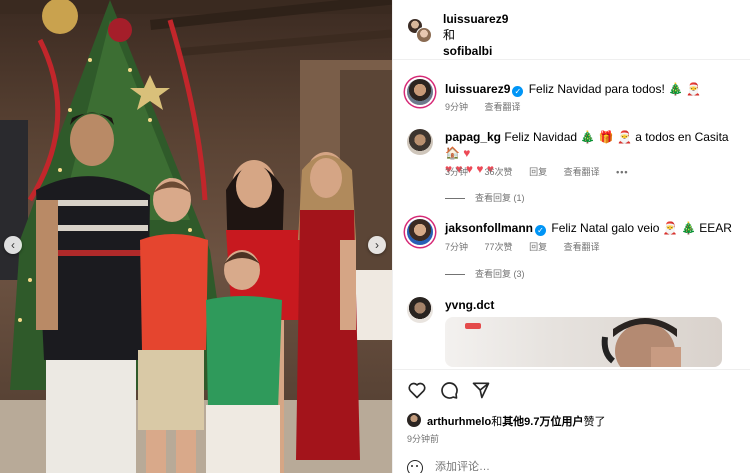 The image size is (750, 473). What do you see at coordinates (457, 247) in the screenshot?
I see `comment-time: 7分钟` at bounding box center [457, 247].